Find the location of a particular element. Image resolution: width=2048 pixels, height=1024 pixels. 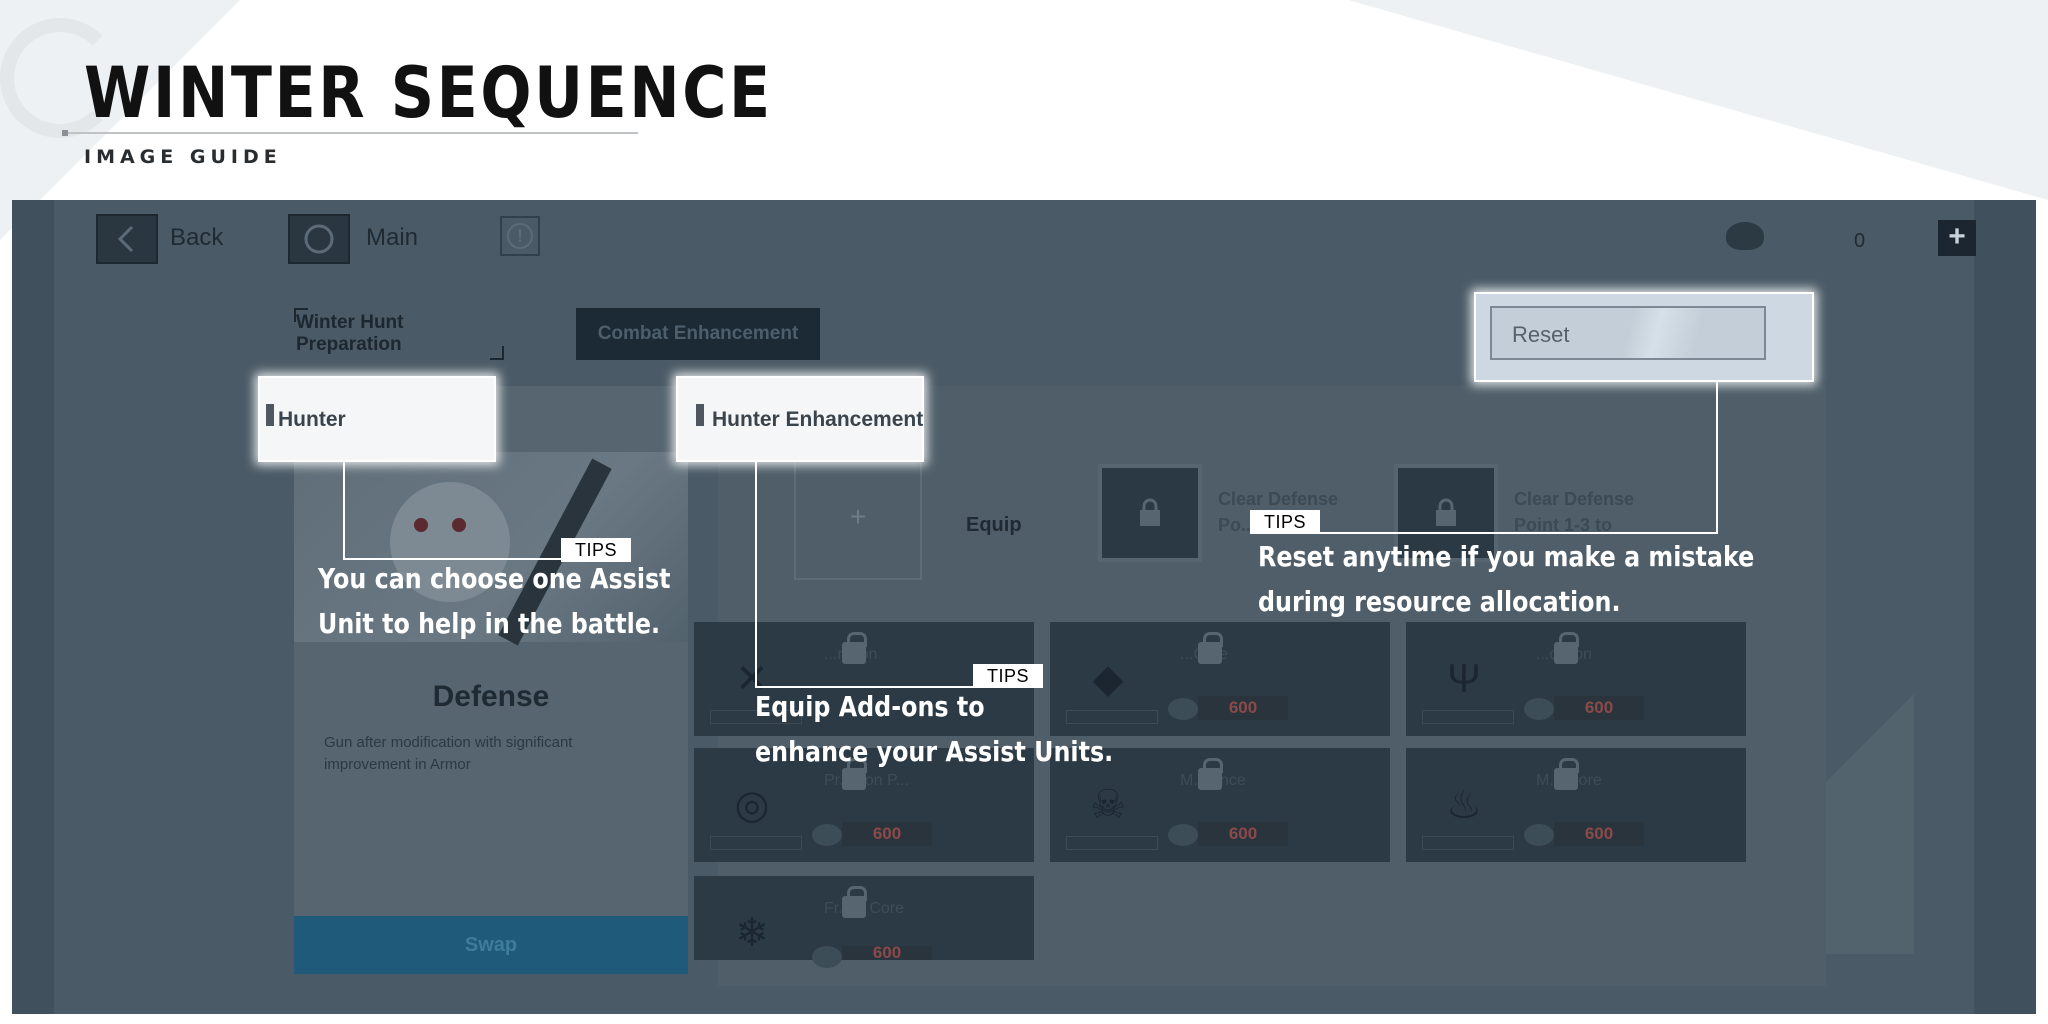

title-divider-dot is located at coordinates (65, 133).